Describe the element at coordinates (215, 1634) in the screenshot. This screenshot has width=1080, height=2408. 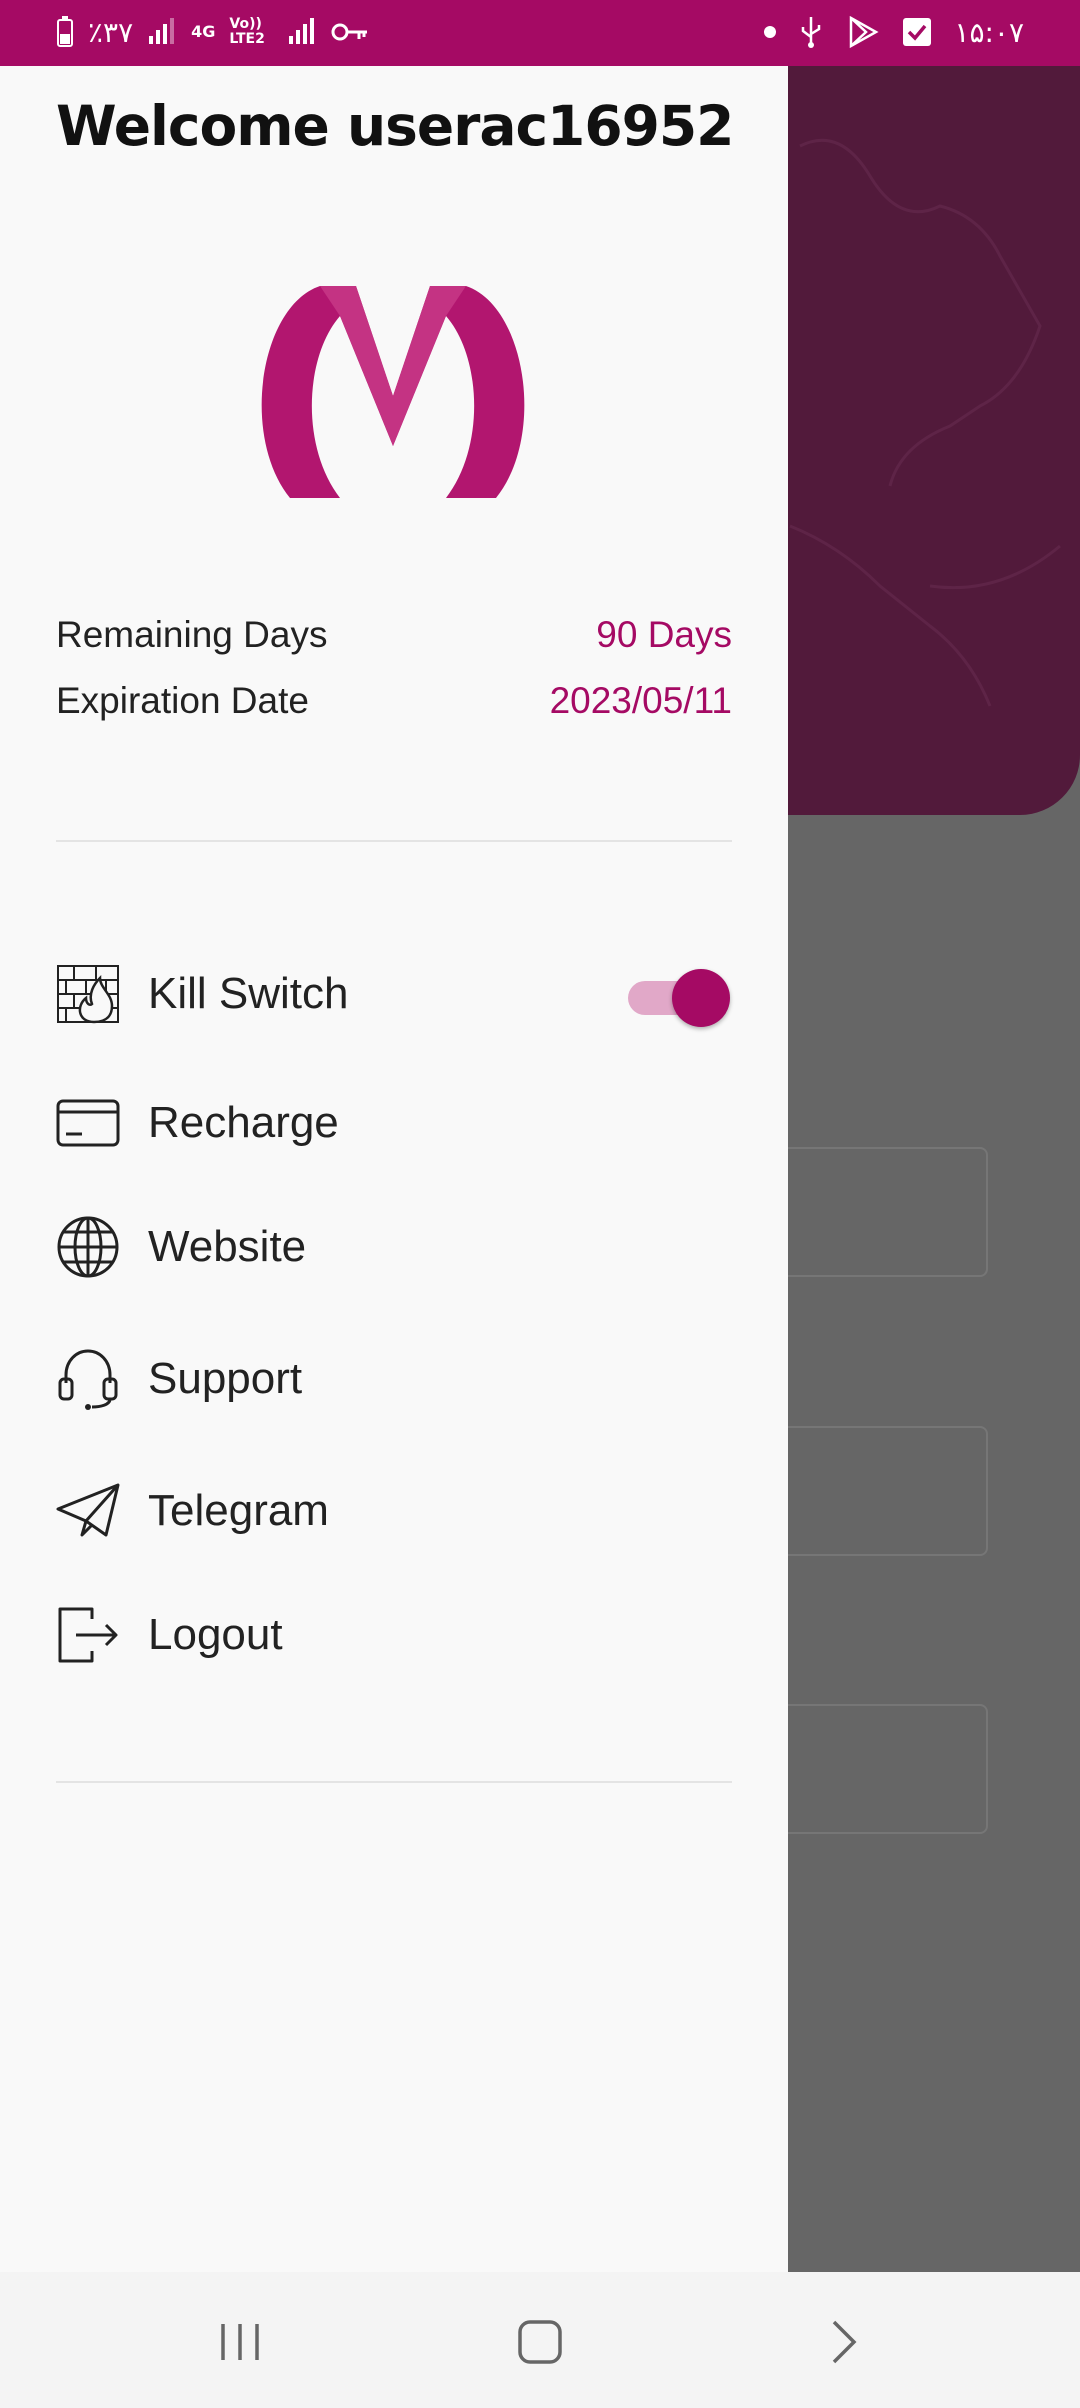
I see `logout-label: Logout` at that location.